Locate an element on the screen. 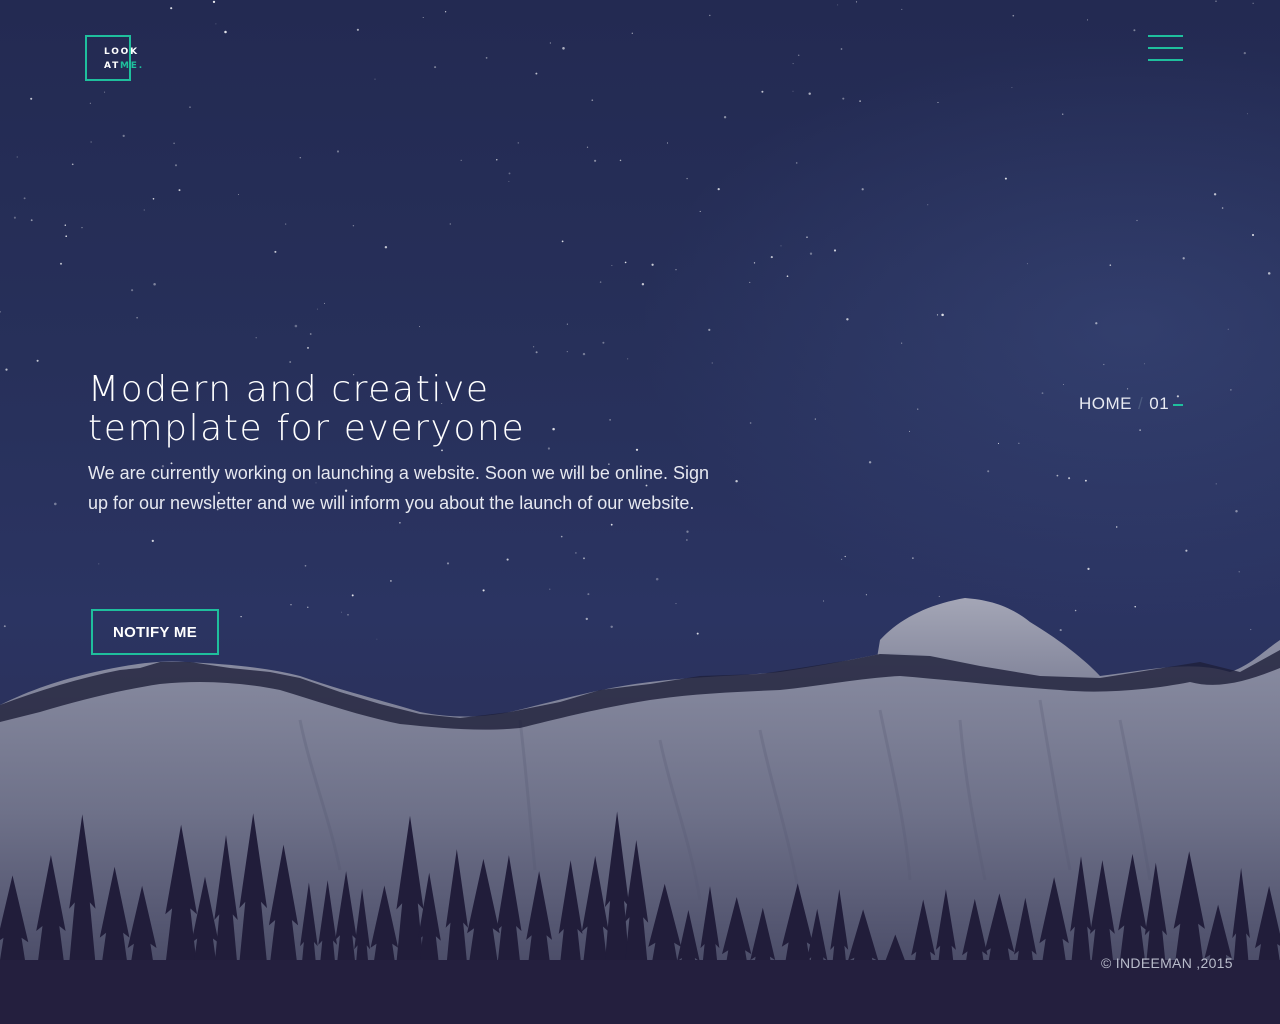 Image resolution: width=1280 pixels, height=1024 pixels. logo: LOOK ATME. is located at coordinates (113, 58).